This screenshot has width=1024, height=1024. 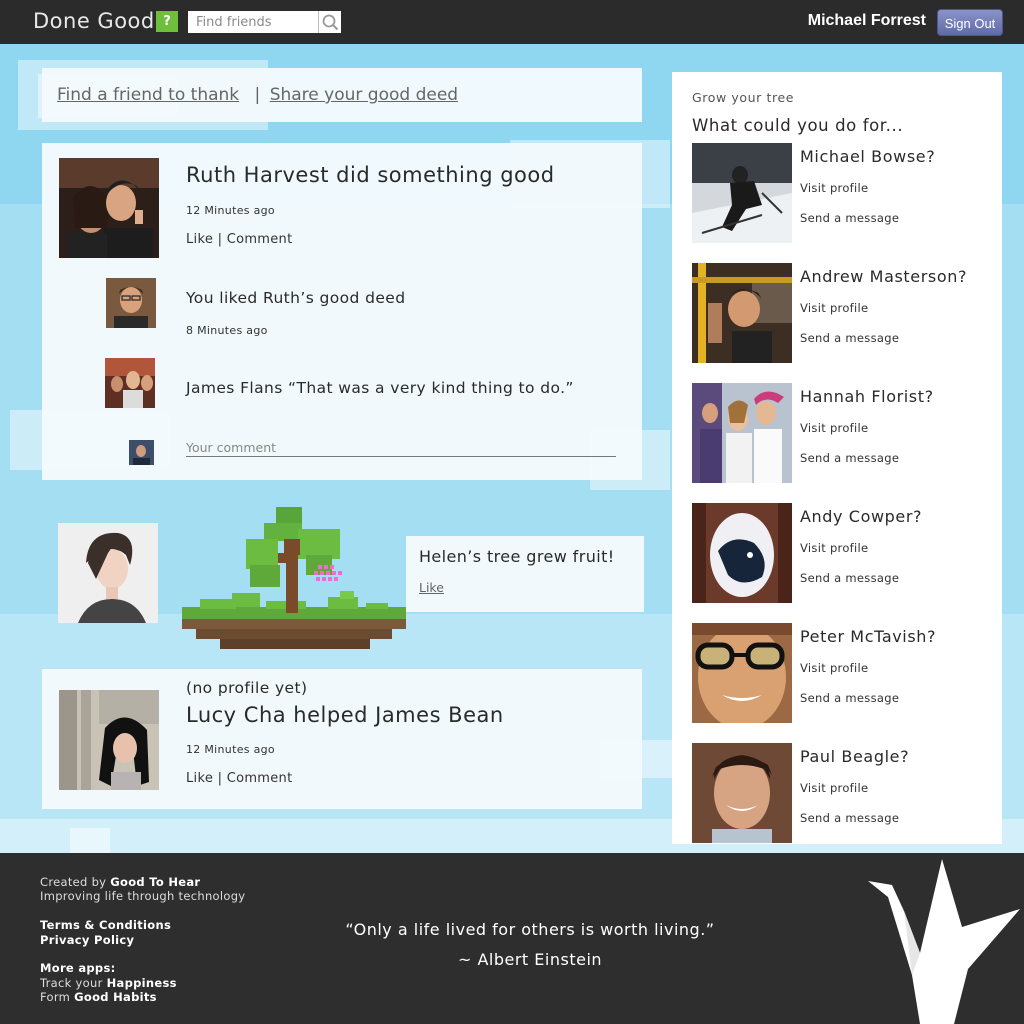 I want to click on app-link-habits: Form Good Habits, so click(x=98, y=997).